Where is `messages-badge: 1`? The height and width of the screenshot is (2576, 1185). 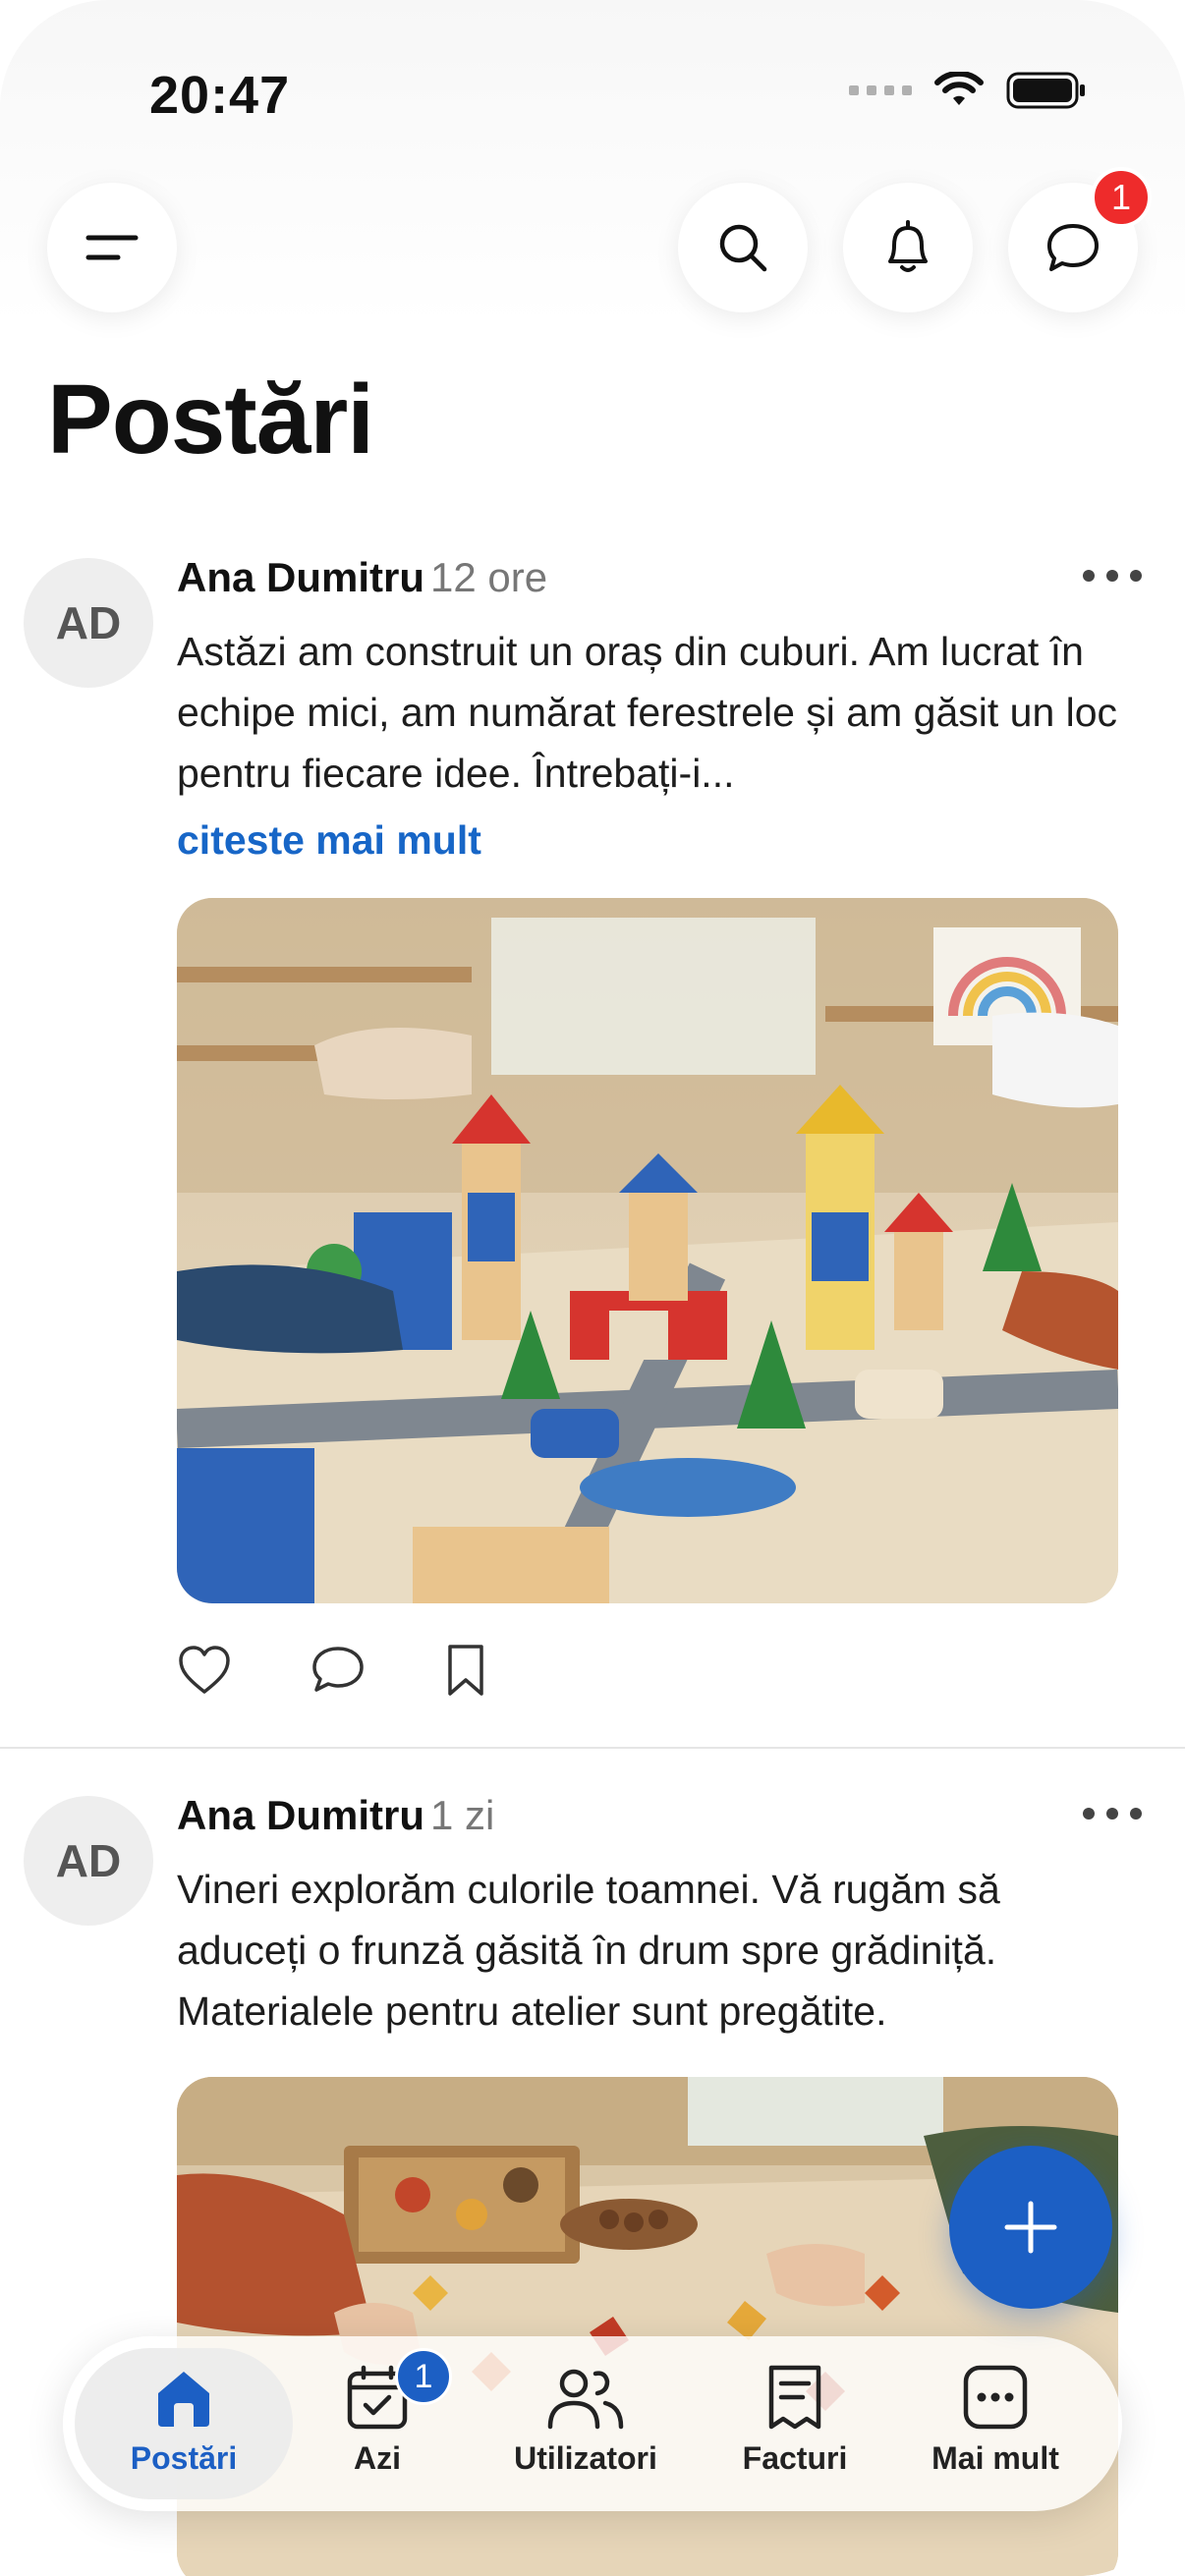 messages-badge: 1 is located at coordinates (1122, 197).